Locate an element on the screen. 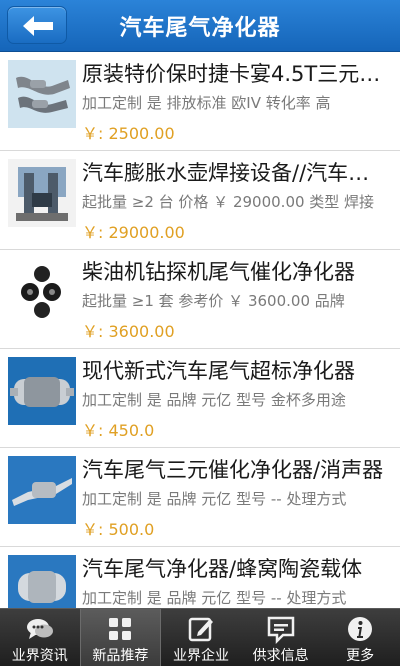 This screenshot has height=666, width=400. page-title: 汽车尾气净化器 is located at coordinates (200, 28).